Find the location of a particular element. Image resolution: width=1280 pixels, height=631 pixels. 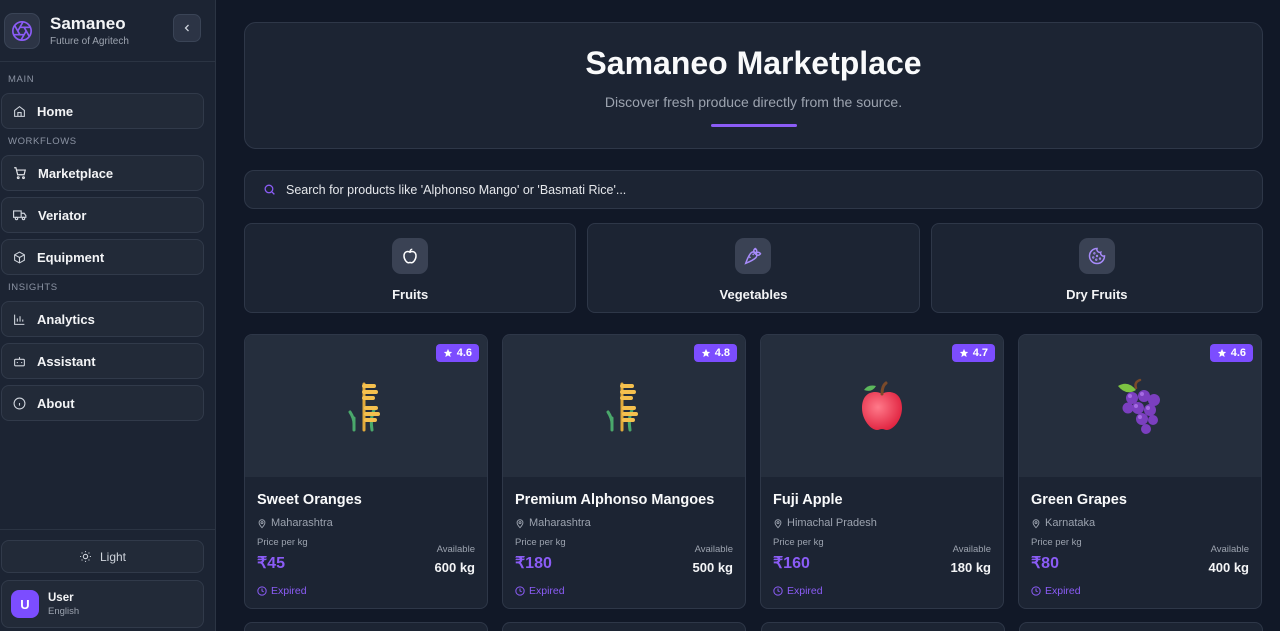

home-icon is located at coordinates (19, 111).